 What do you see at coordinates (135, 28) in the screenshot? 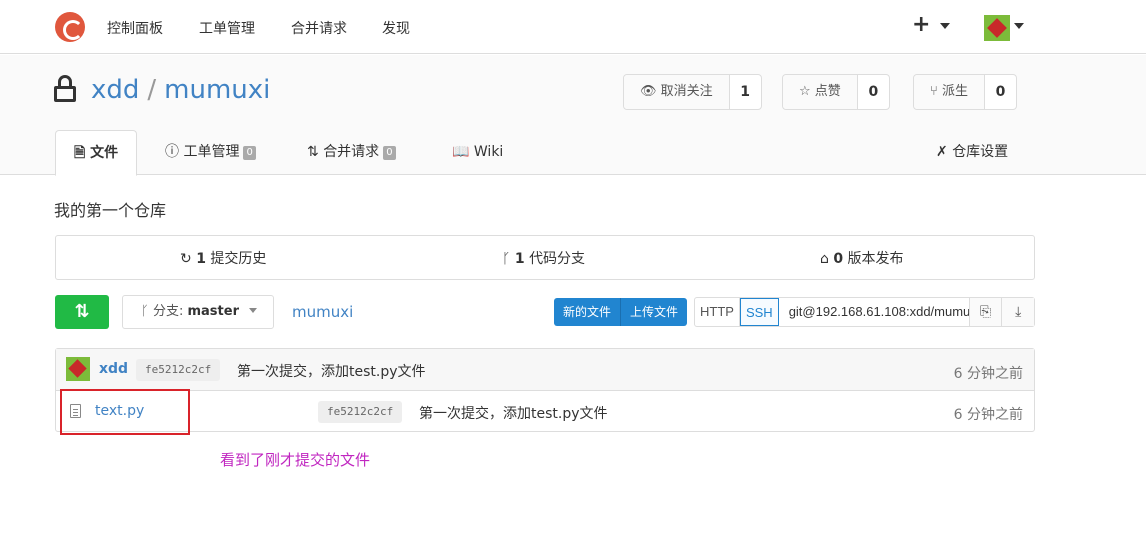
I see `nav-dashboard: 控制面板` at bounding box center [135, 28].